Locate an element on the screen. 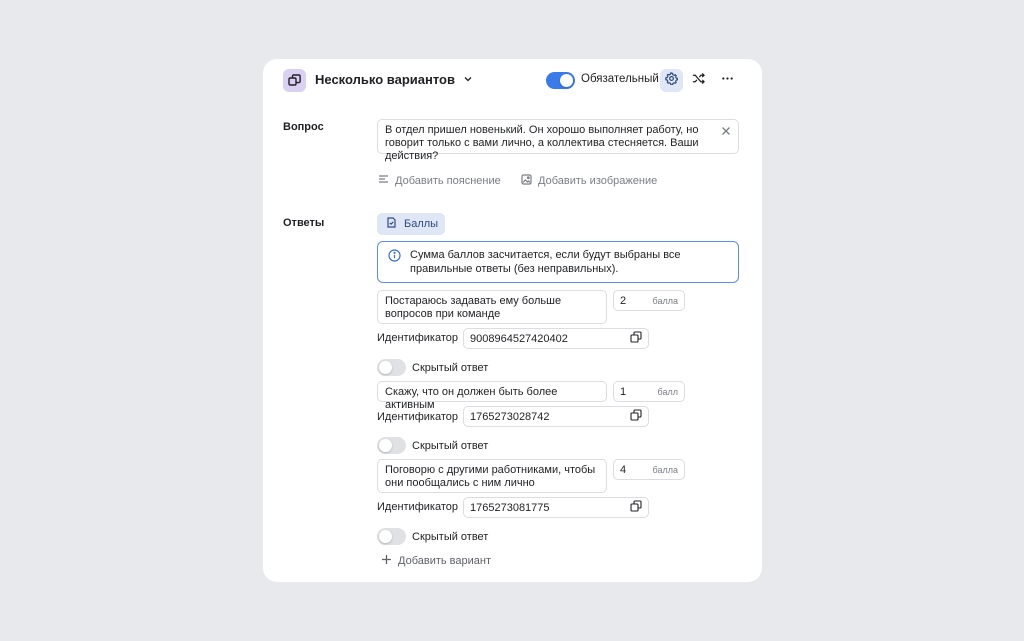 This screenshot has height=641, width=1024. scores-button: Баллы is located at coordinates (411, 224).